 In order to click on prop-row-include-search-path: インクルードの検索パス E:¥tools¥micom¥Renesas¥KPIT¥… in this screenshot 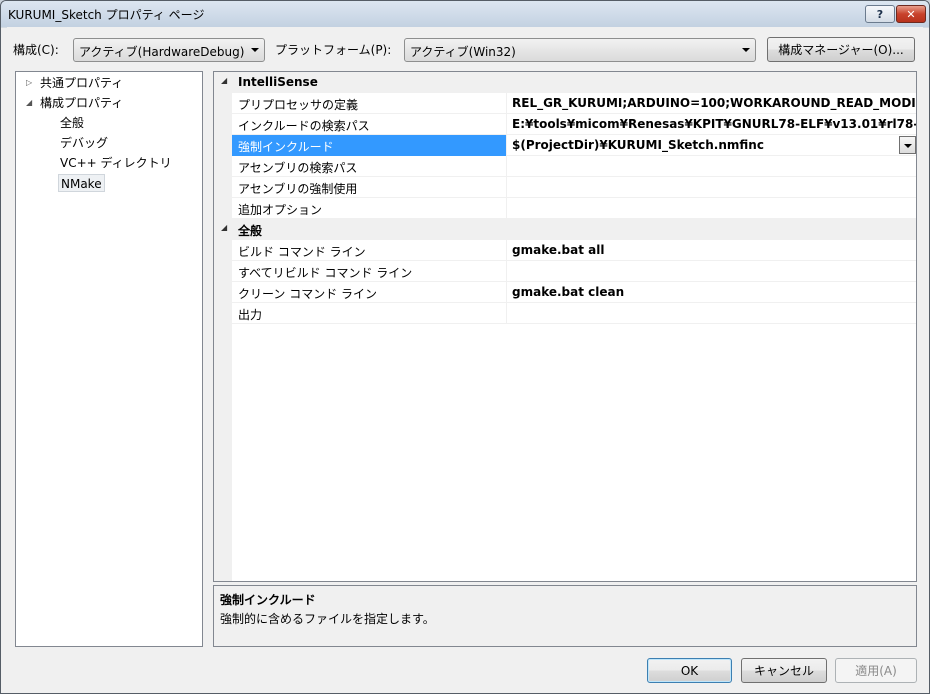, I will do `click(574, 124)`.